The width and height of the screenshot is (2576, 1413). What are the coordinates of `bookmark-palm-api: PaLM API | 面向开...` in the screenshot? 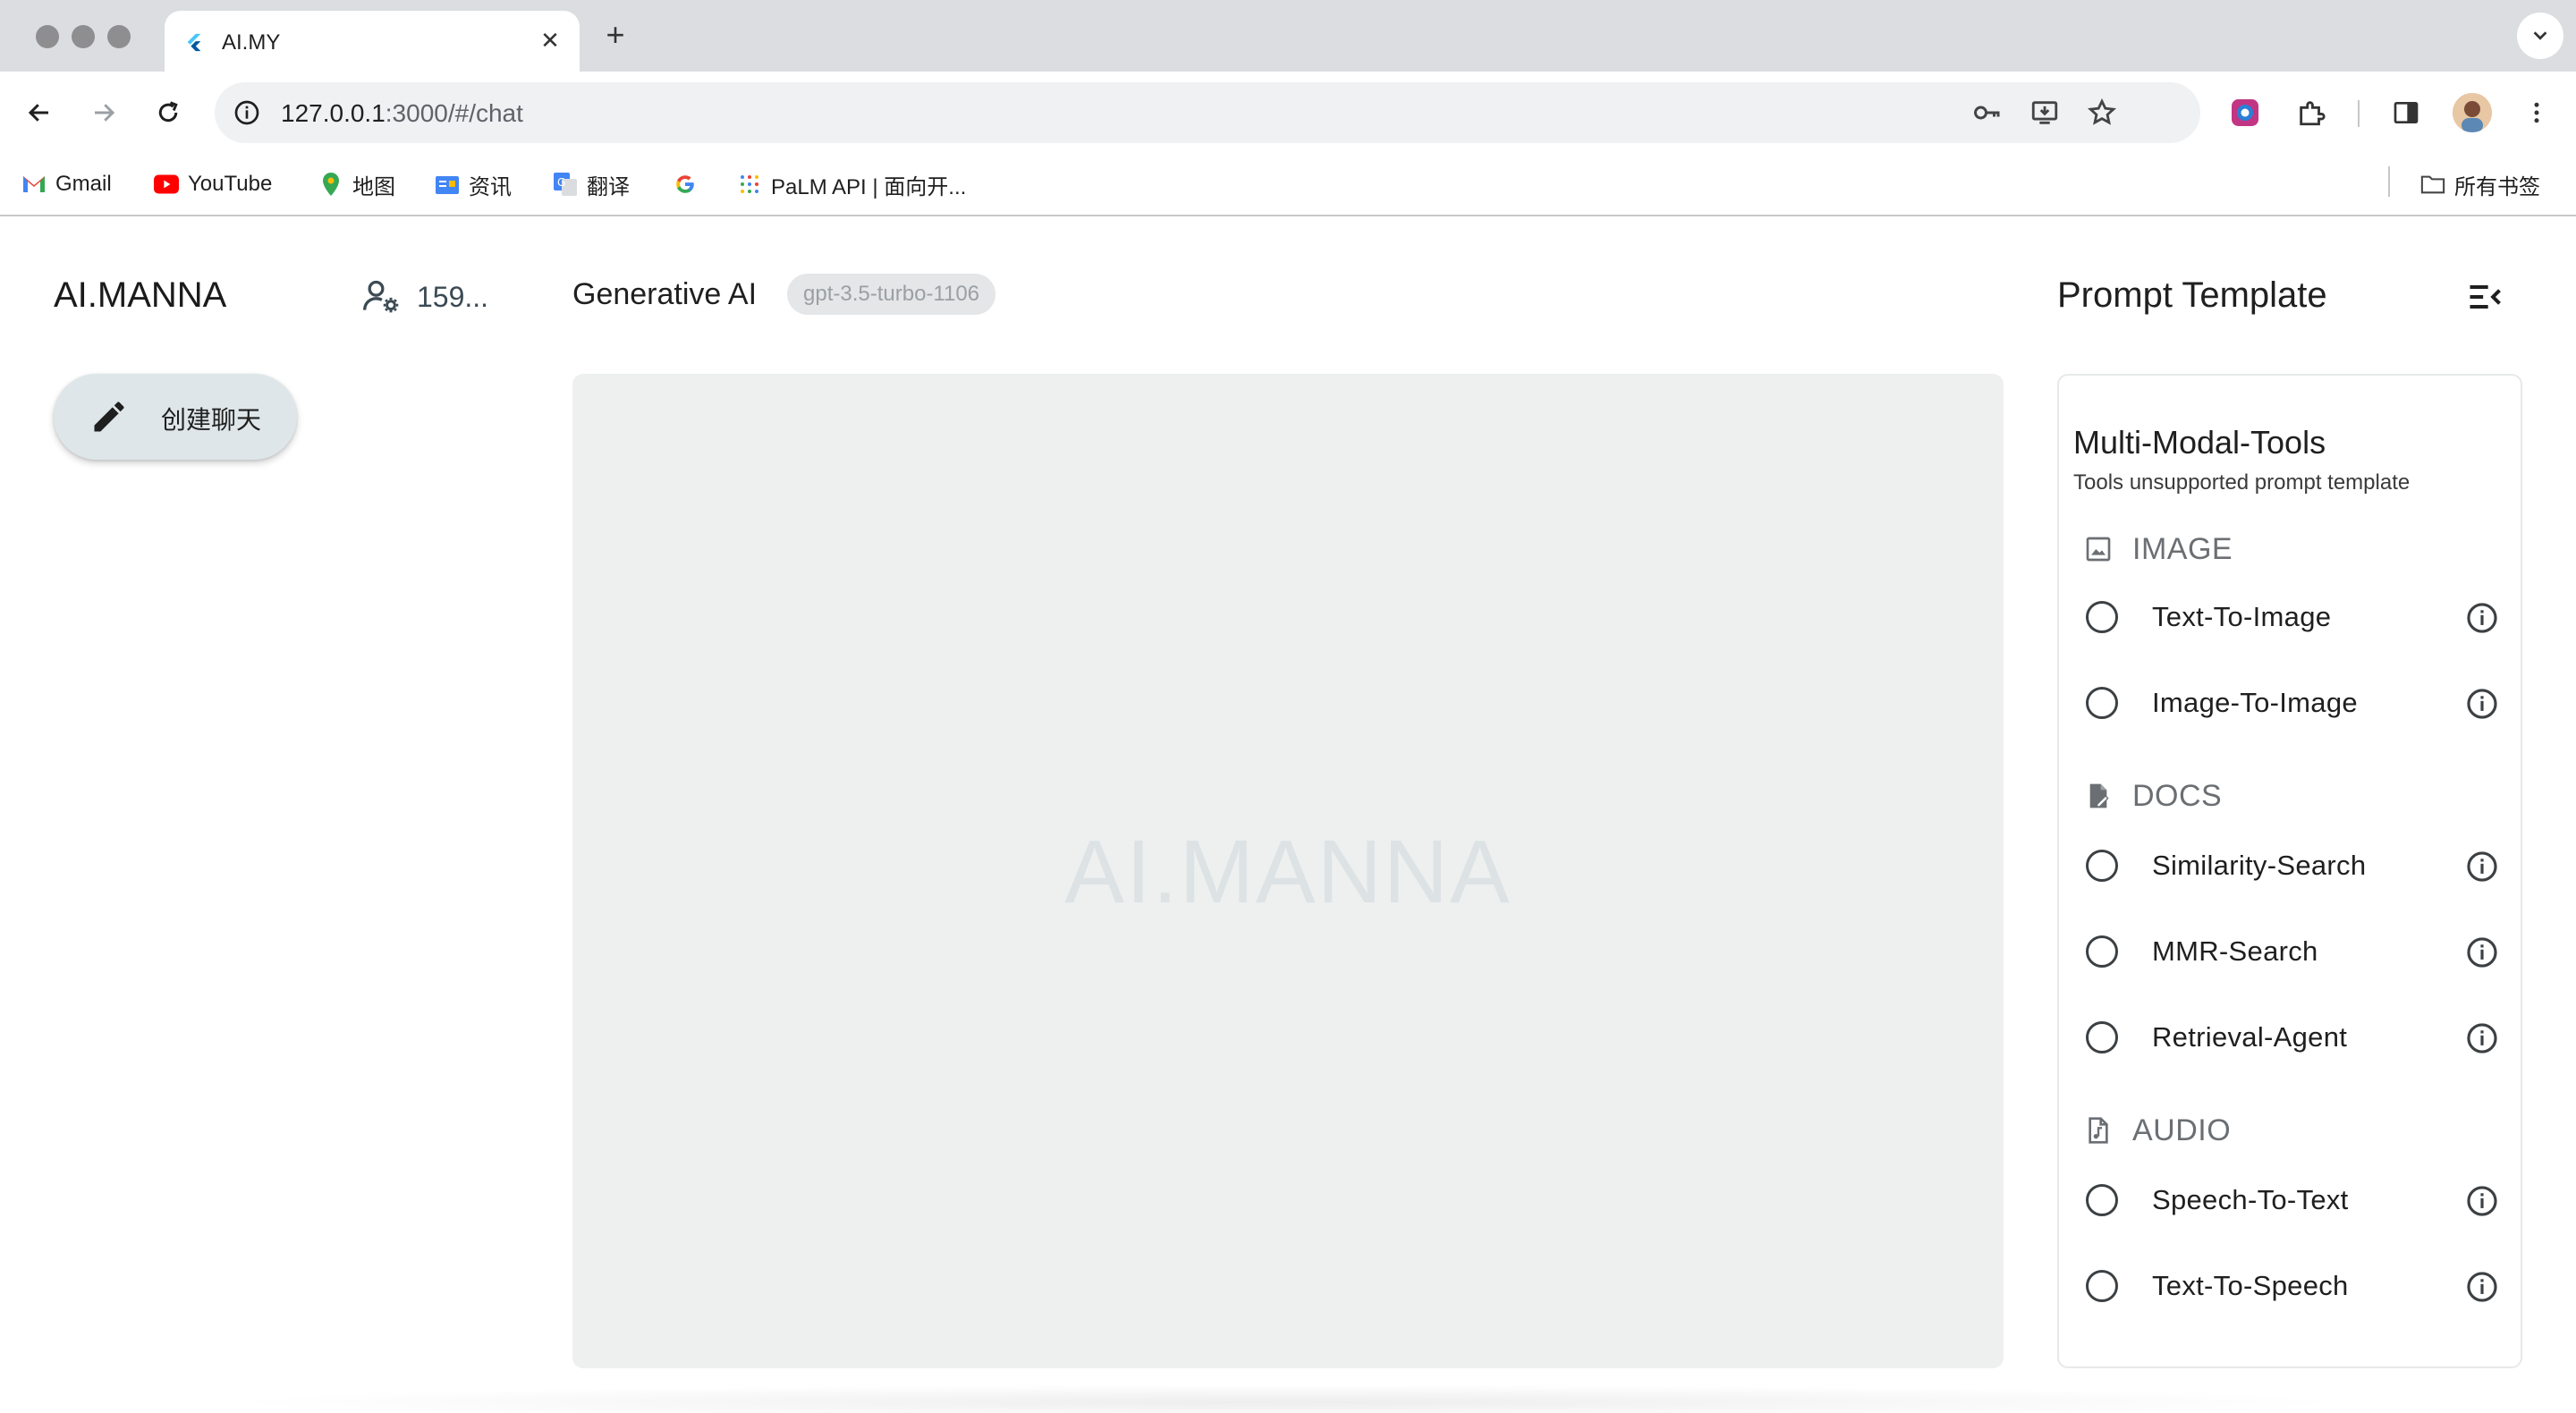 It's located at (851, 184).